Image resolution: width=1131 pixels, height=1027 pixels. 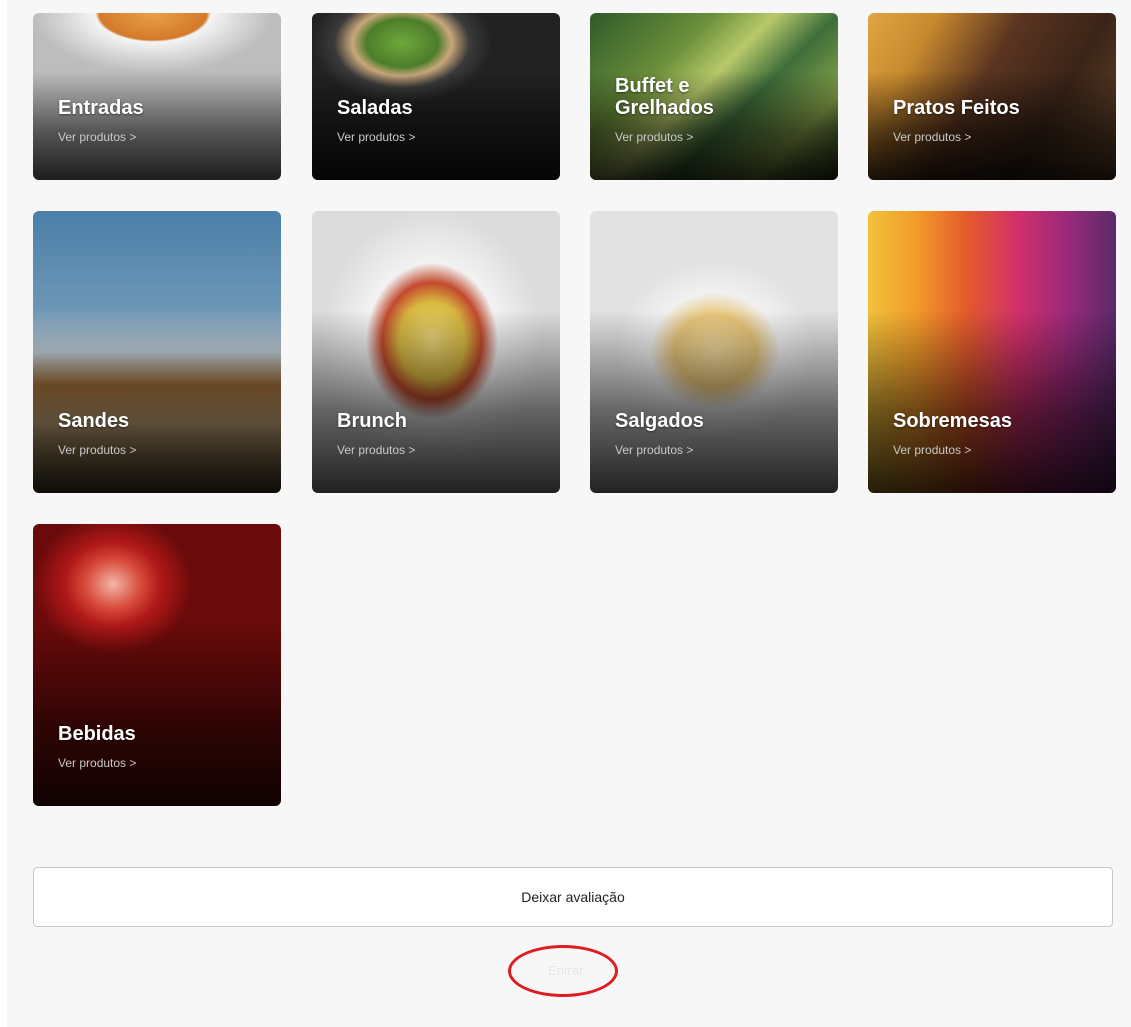 I want to click on category-card-buffet-grelhados: Buffet e Grelhados Ver produtos >, so click(x=714, y=96).